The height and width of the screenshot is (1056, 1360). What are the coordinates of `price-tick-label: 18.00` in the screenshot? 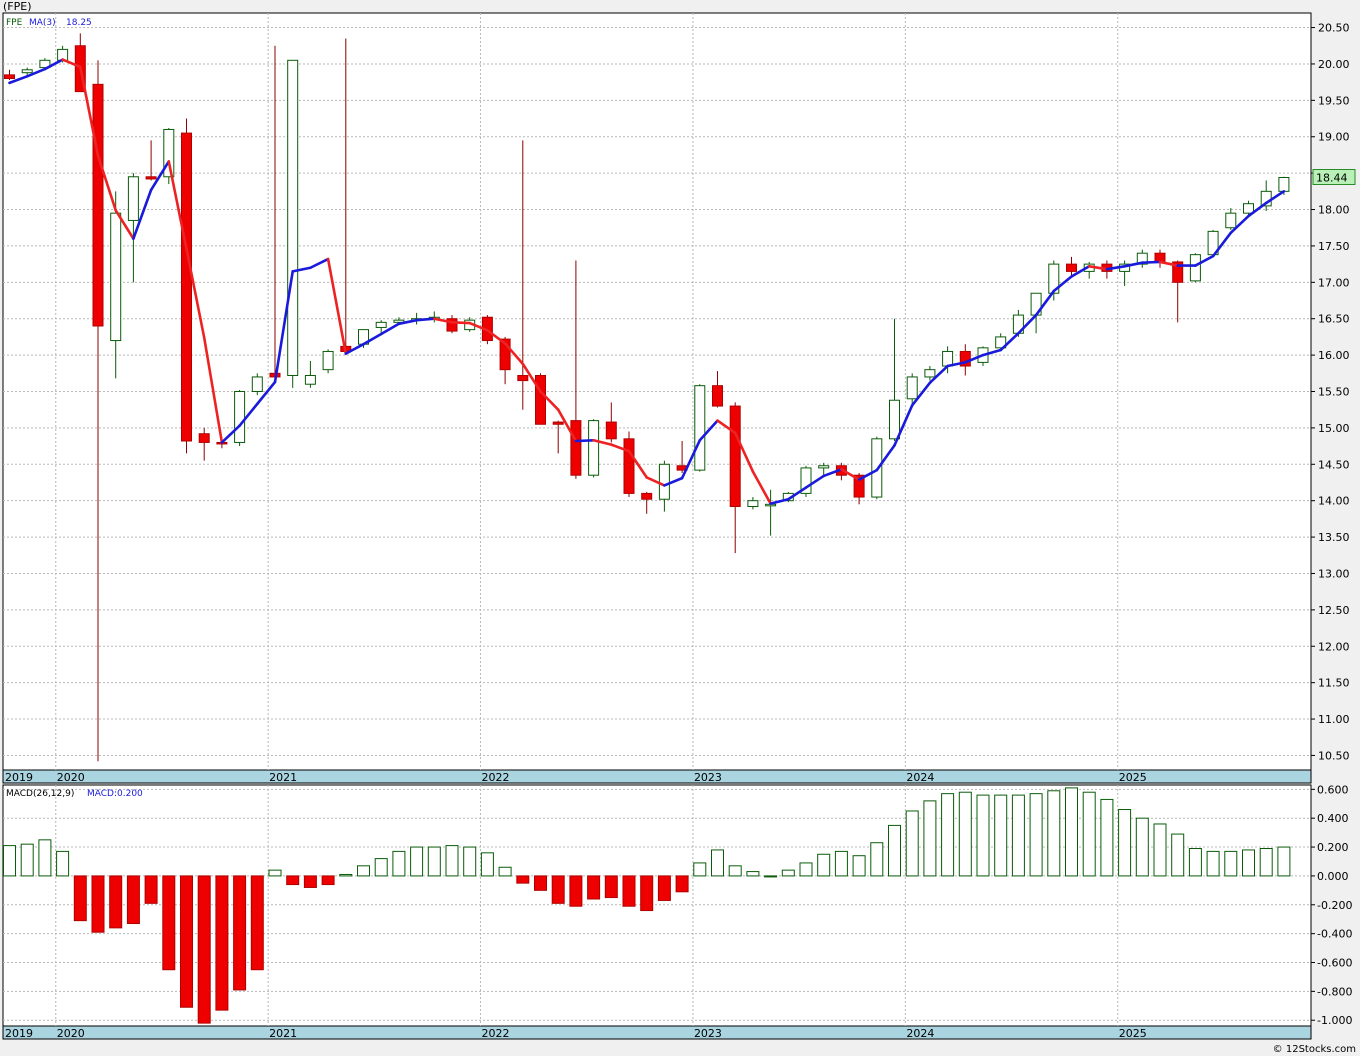 It's located at (1334, 210).